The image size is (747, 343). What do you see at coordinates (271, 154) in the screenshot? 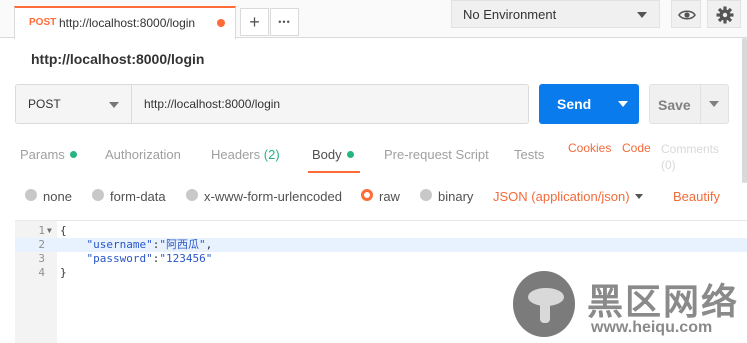
I see `headers-count-badge: (2)` at bounding box center [271, 154].